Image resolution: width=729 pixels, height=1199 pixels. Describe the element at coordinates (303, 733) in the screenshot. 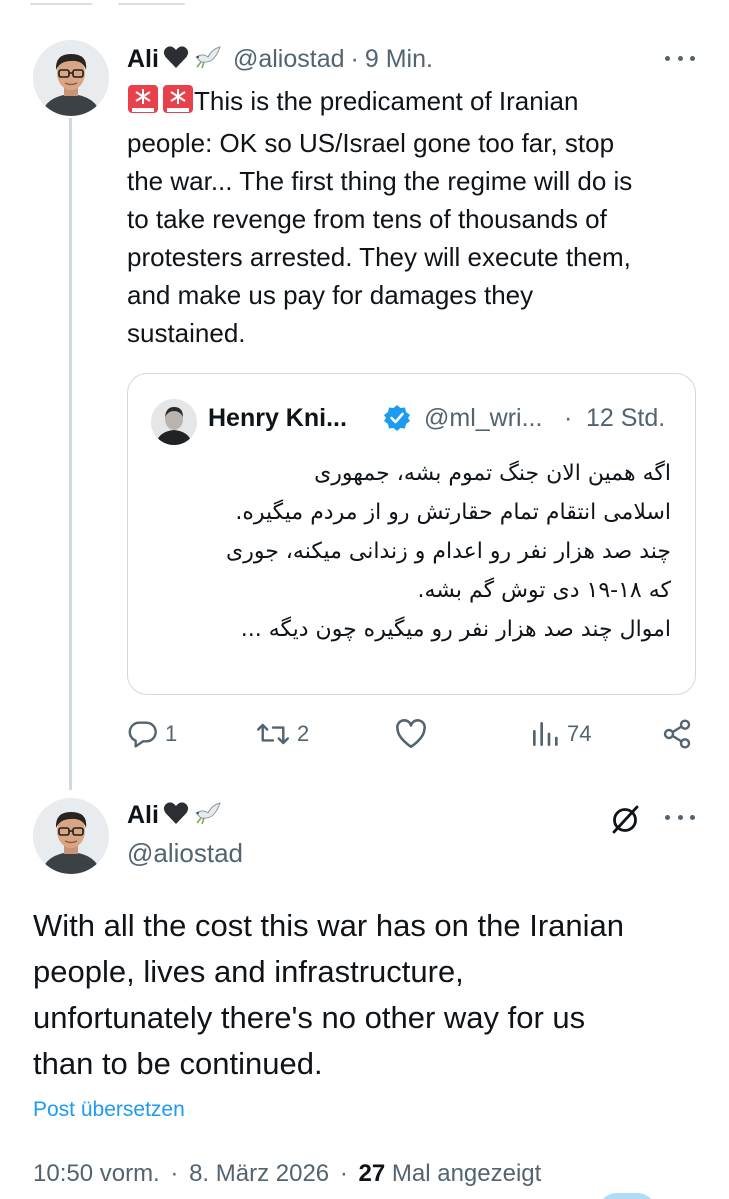

I see `repost-count: 2` at that location.